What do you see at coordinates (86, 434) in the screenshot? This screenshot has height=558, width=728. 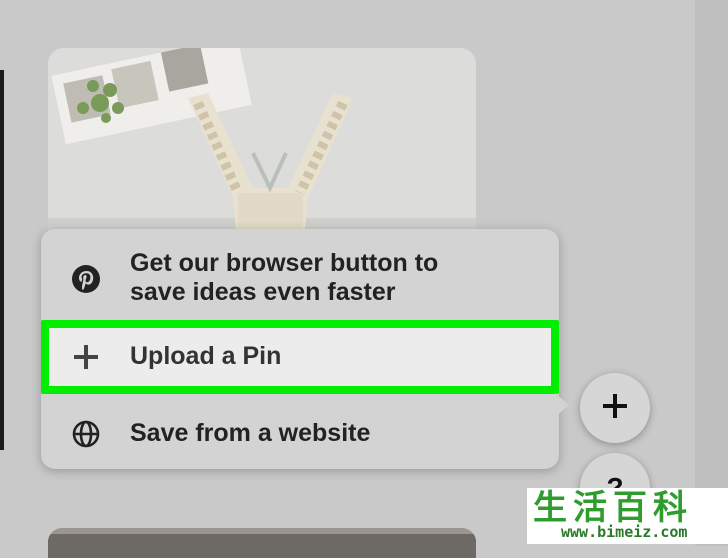 I see `globe-icon` at bounding box center [86, 434].